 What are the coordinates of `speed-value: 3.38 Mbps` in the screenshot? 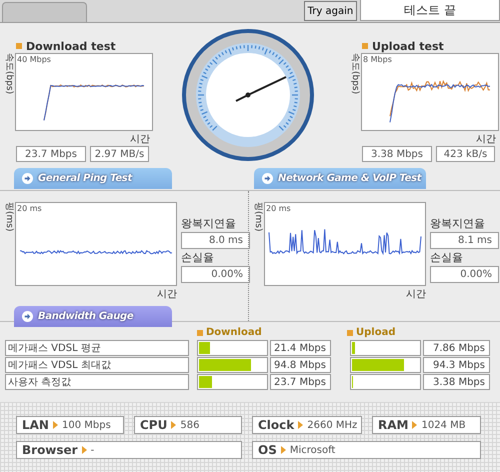 It's located at (456, 382).